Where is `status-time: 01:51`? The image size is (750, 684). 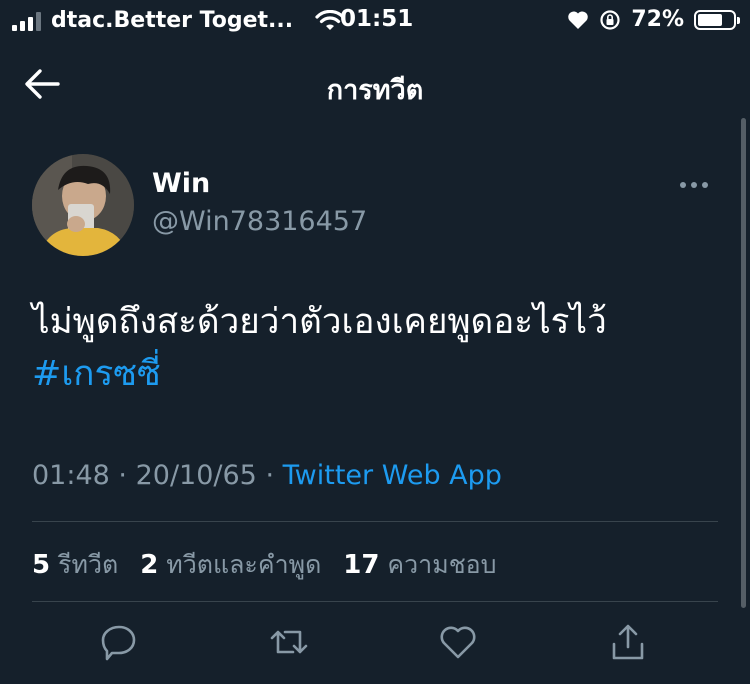
status-time: 01:51 is located at coordinates (377, 19).